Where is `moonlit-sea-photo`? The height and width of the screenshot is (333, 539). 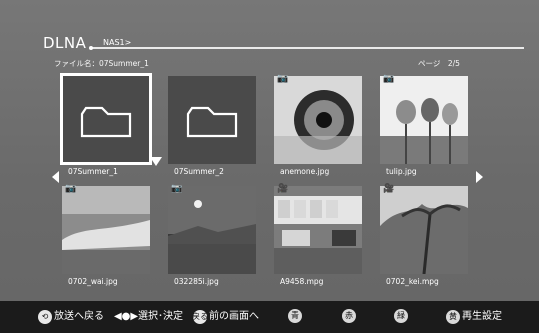
moonlit-sea-photo is located at coordinates (212, 230).